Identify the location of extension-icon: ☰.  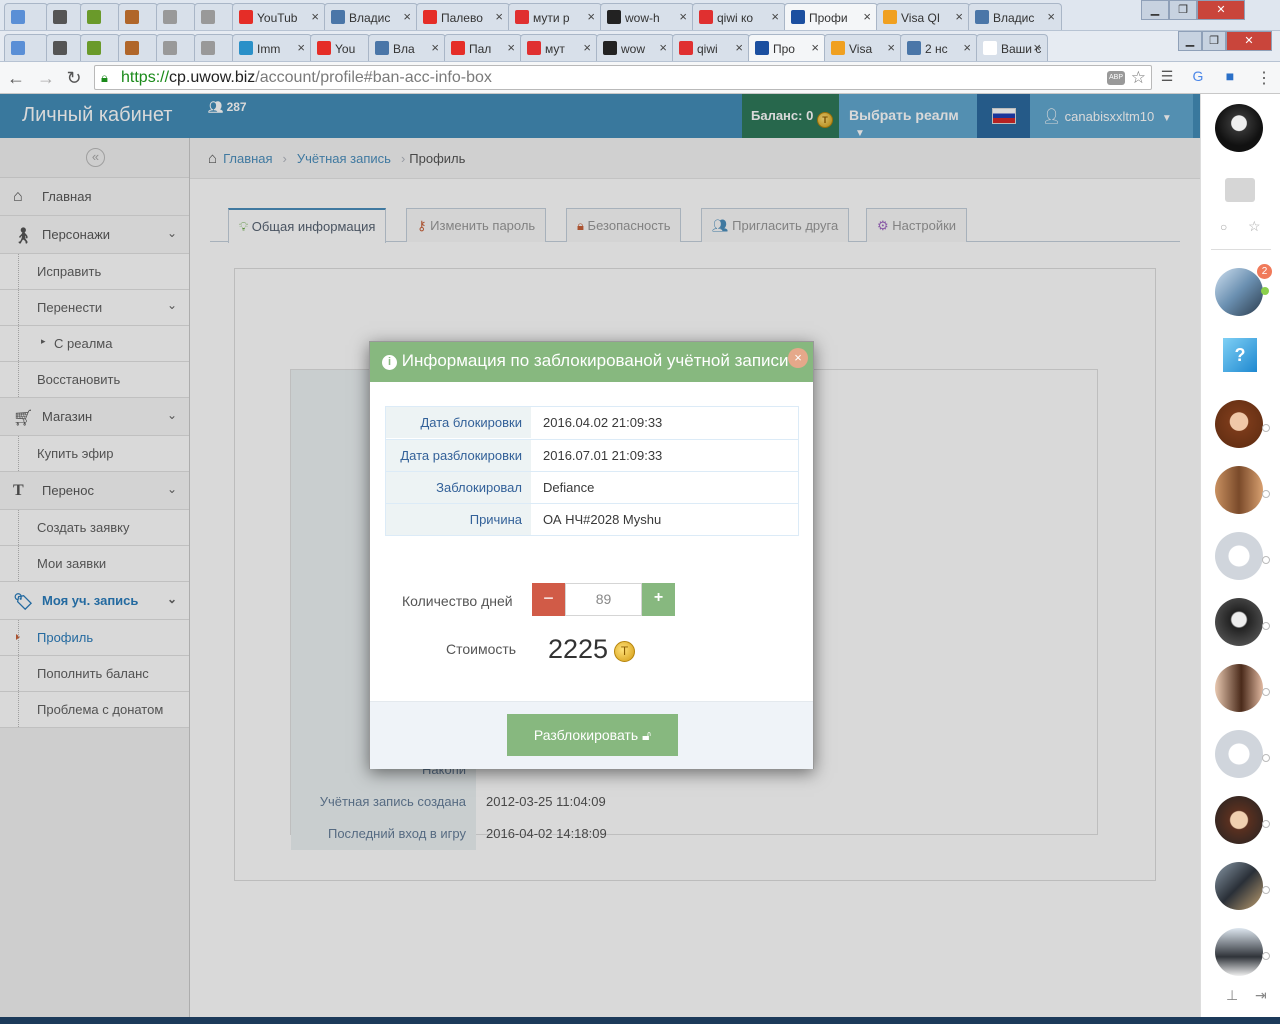
(1167, 76).